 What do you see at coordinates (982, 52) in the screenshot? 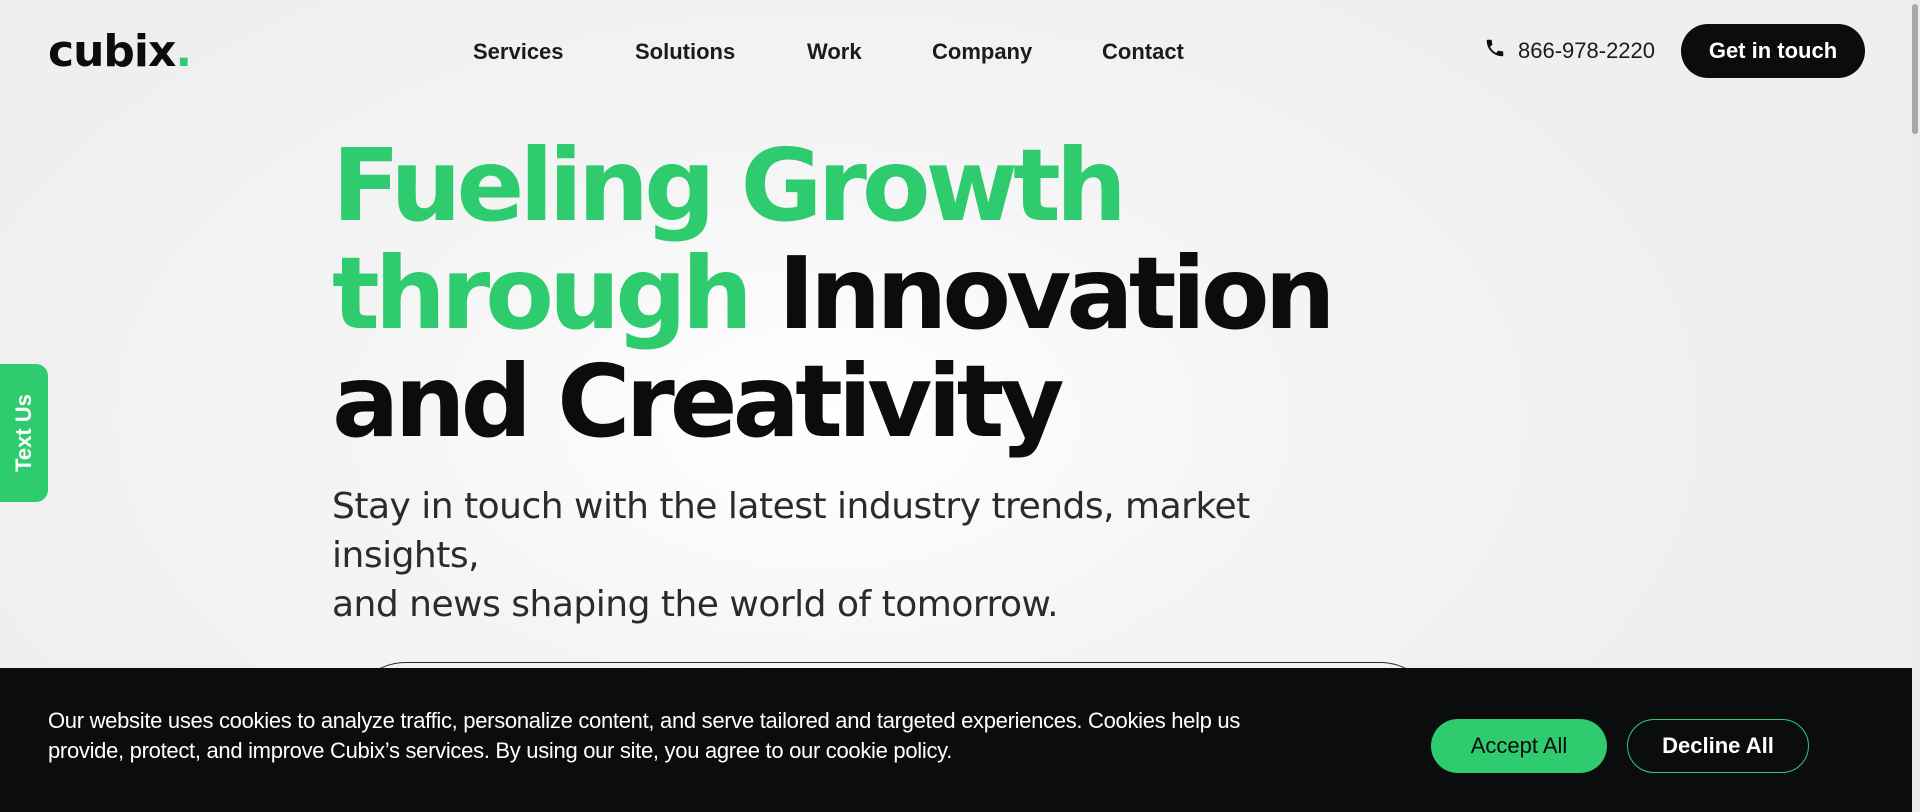
I see `nav-item-company: Company` at bounding box center [982, 52].